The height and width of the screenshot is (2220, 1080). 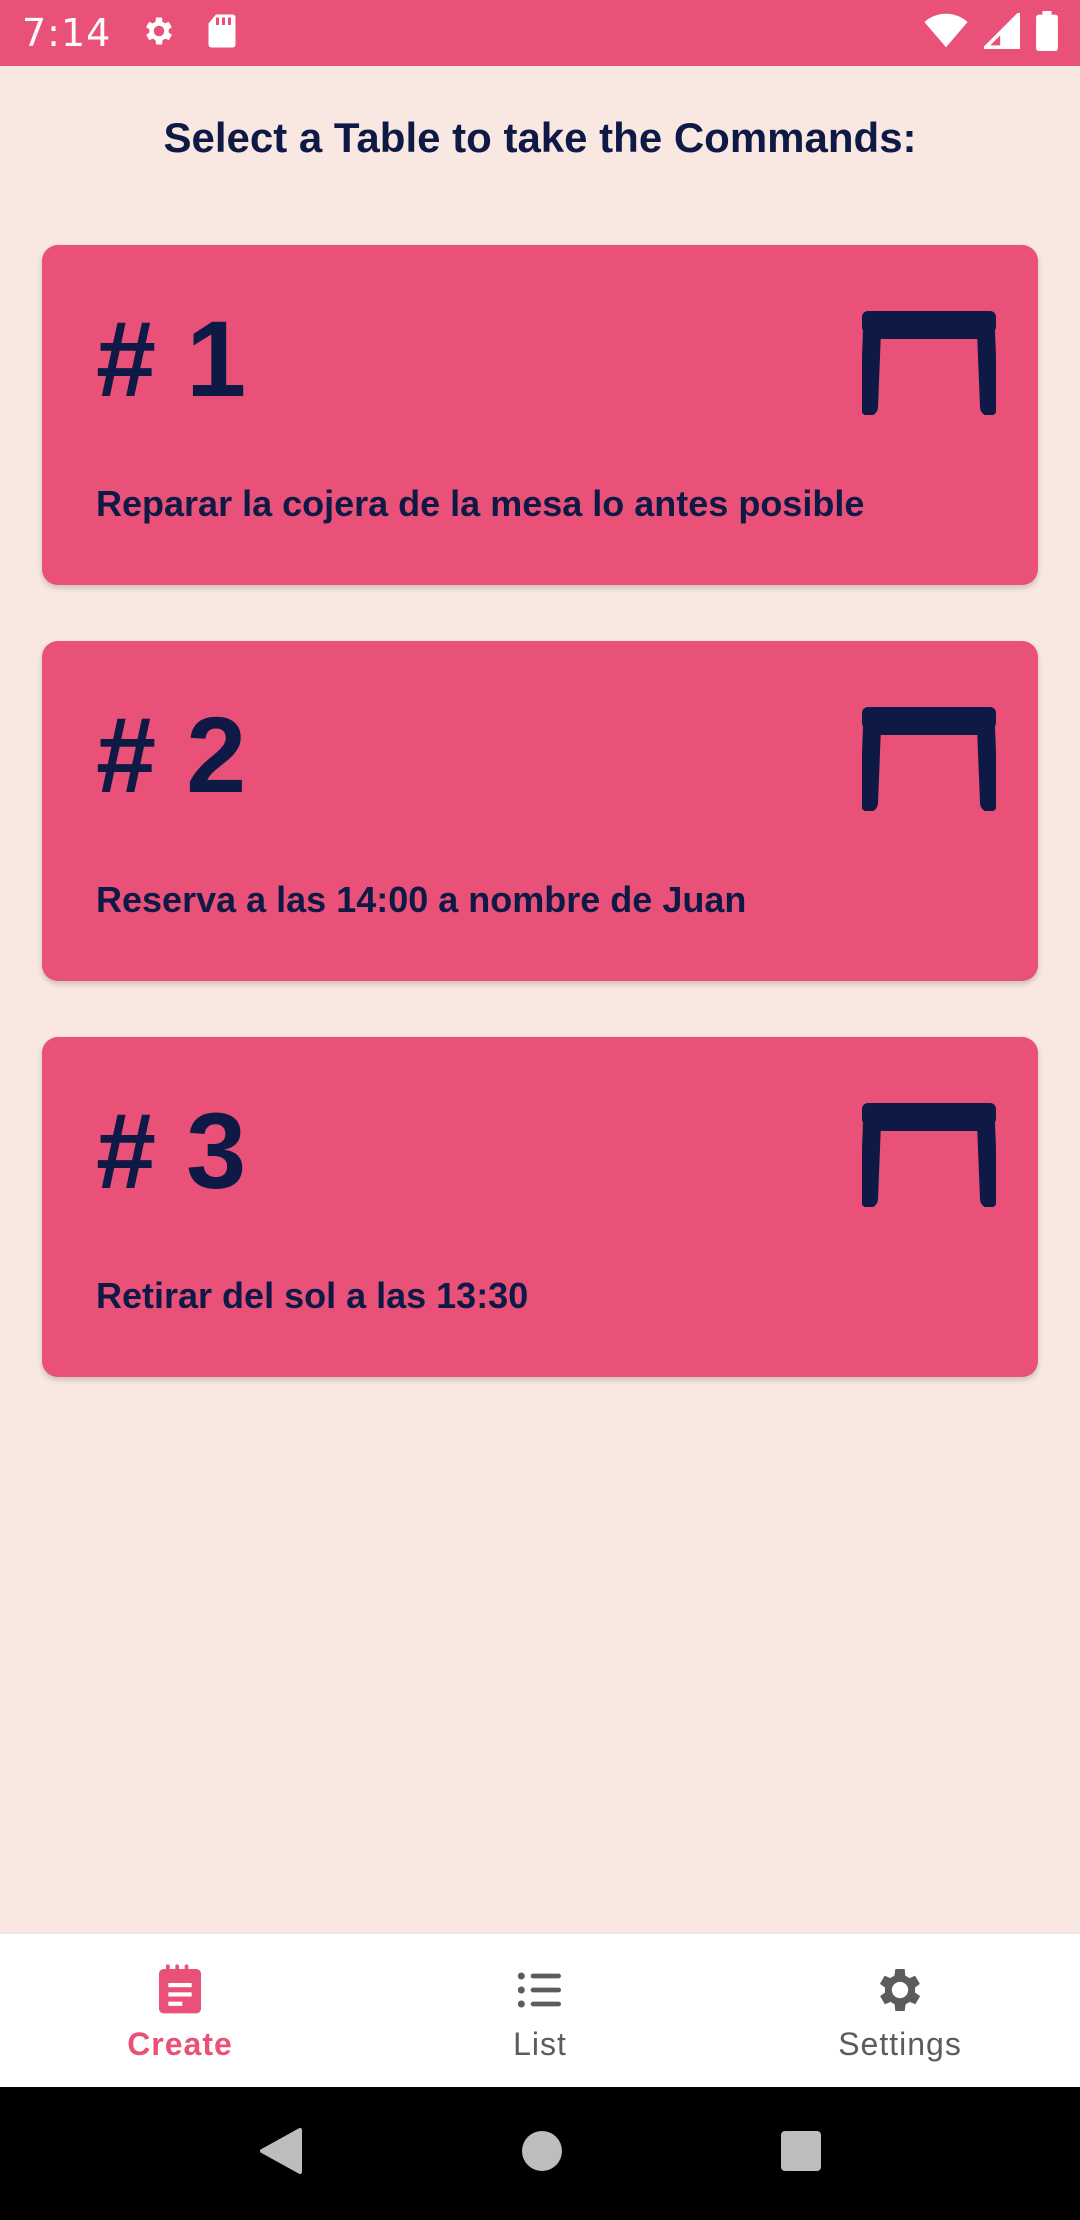 I want to click on page-title: Select a Table to take the Commands:, so click(x=540, y=137).